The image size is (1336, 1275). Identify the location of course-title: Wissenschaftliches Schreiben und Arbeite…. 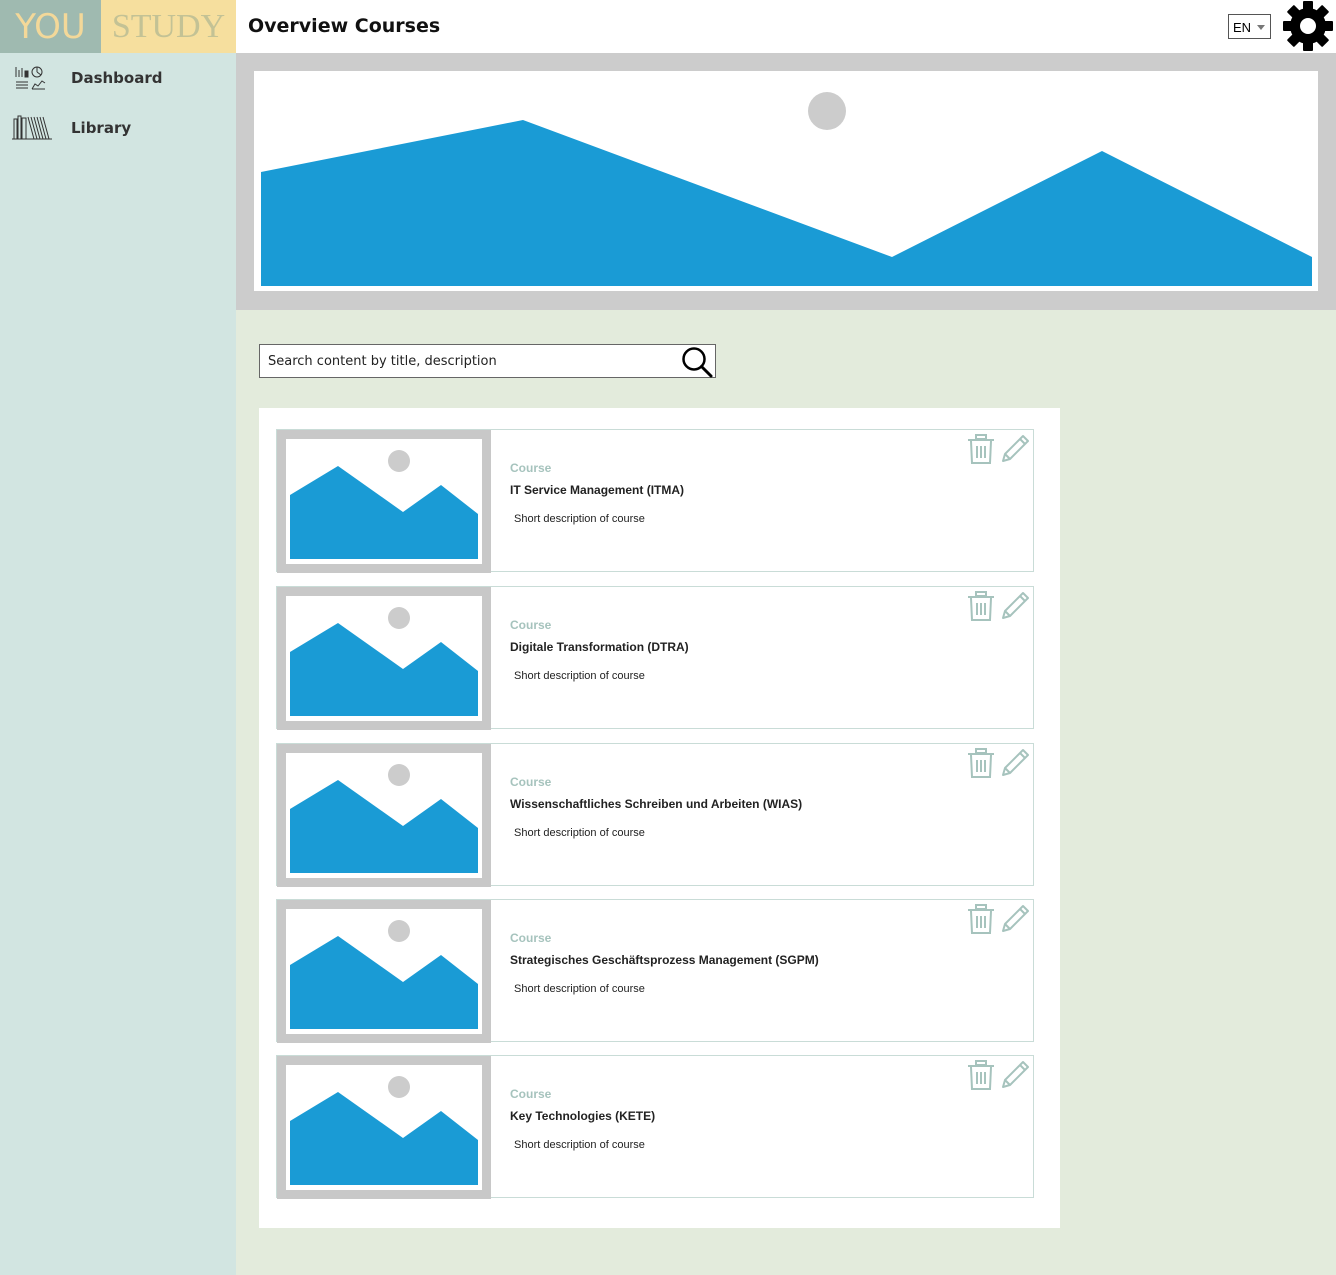
(656, 804).